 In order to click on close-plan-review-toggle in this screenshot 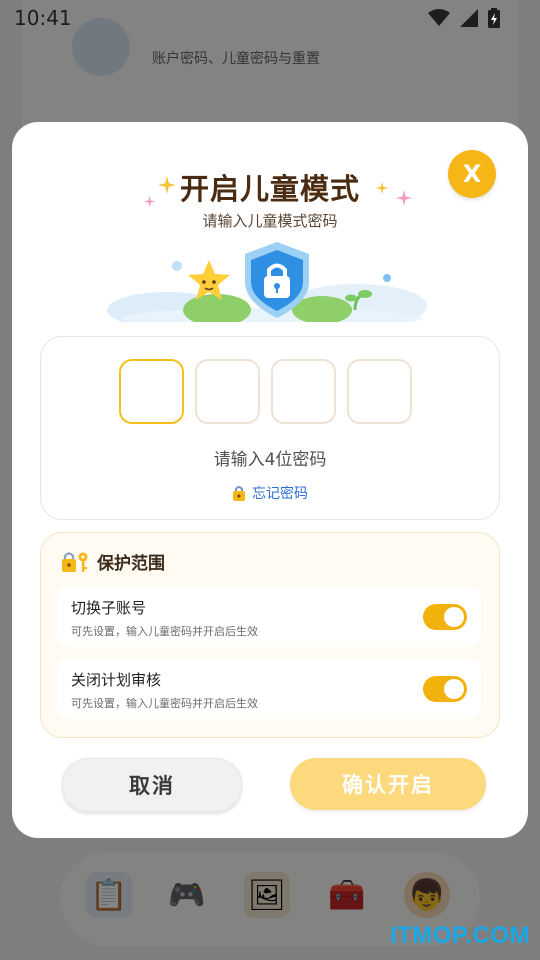, I will do `click(445, 689)`.